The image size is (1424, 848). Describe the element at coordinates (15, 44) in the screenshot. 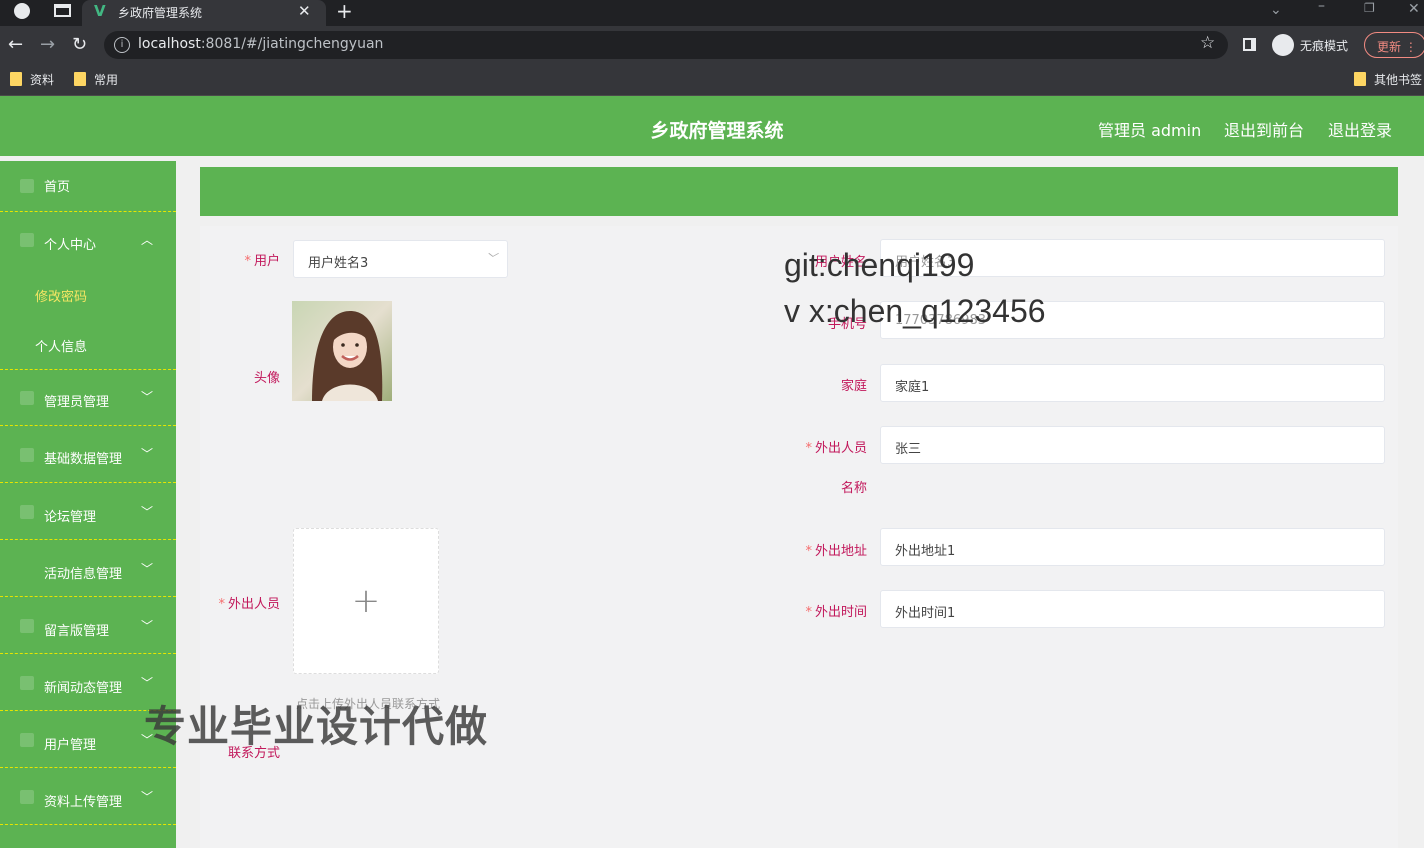

I see `back-arrow-icon: ←` at that location.